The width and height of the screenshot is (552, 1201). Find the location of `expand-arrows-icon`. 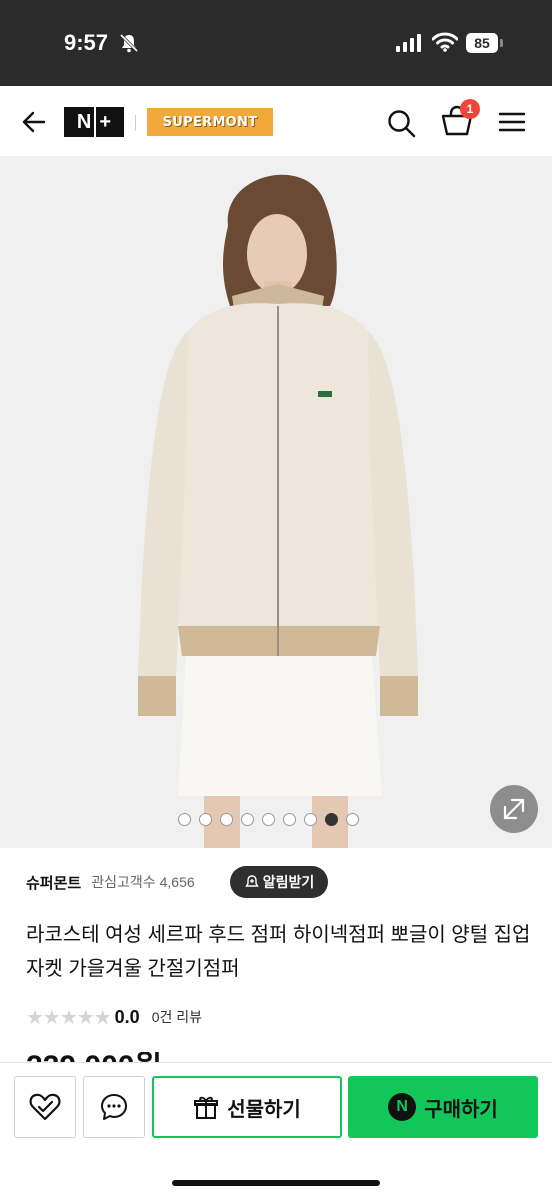

expand-arrows-icon is located at coordinates (514, 809).